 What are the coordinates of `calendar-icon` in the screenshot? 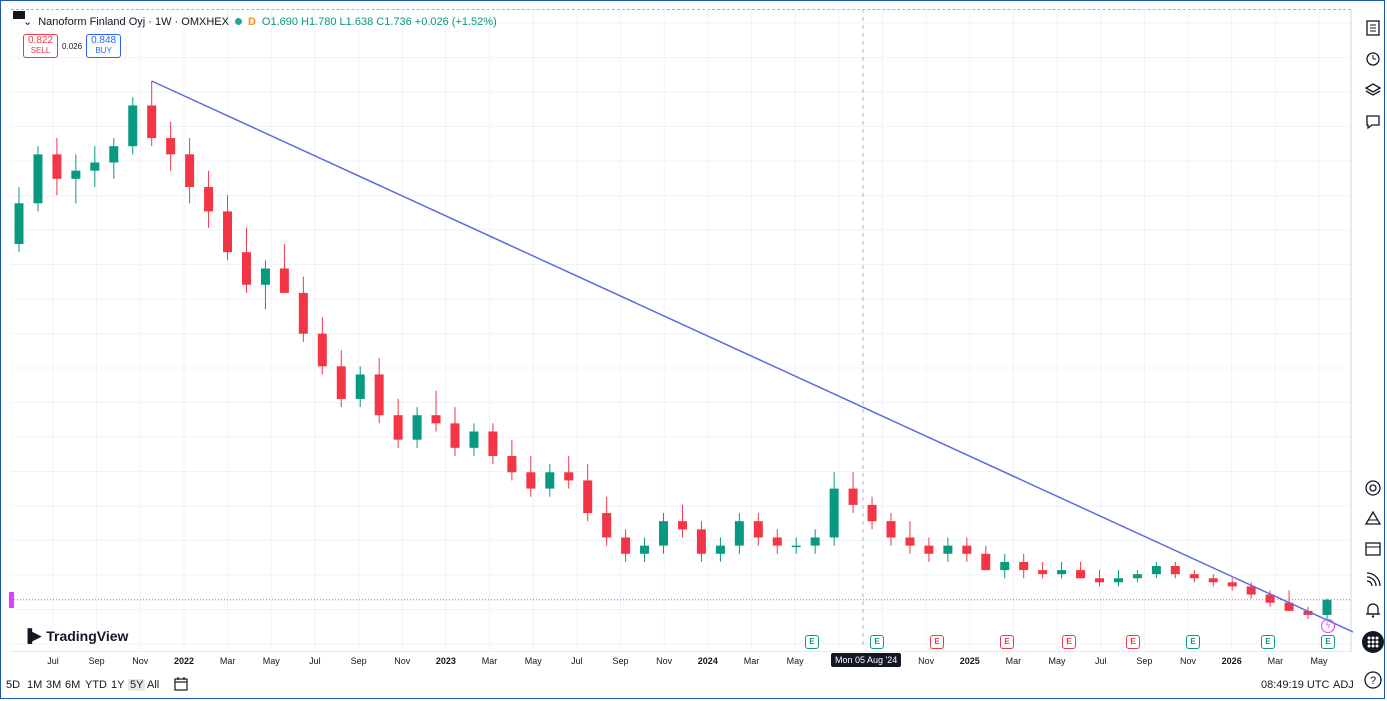 It's located at (181, 684).